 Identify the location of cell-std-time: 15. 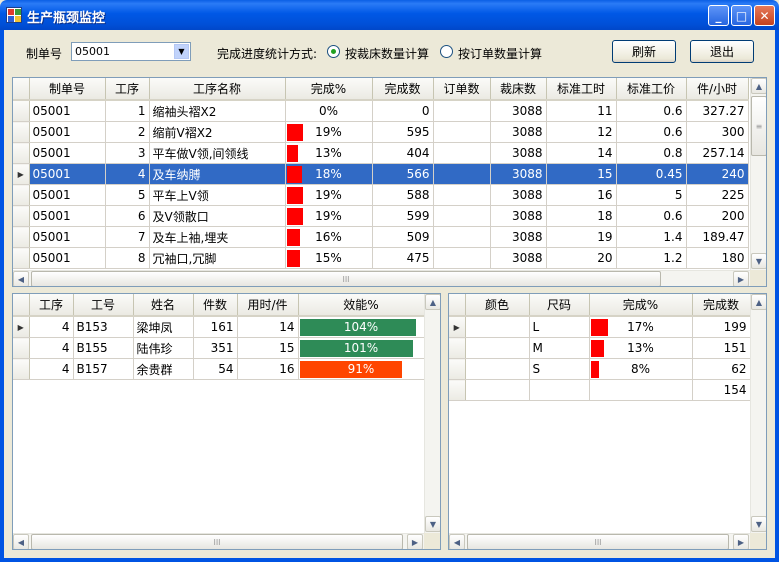
(581, 174).